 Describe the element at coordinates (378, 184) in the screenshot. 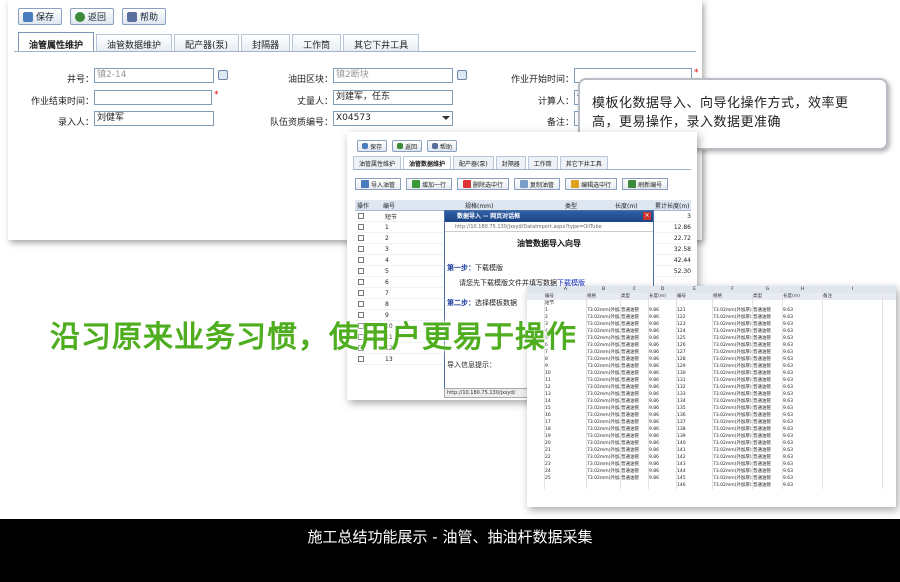

I see `import-tube-button: 导入油管` at that location.